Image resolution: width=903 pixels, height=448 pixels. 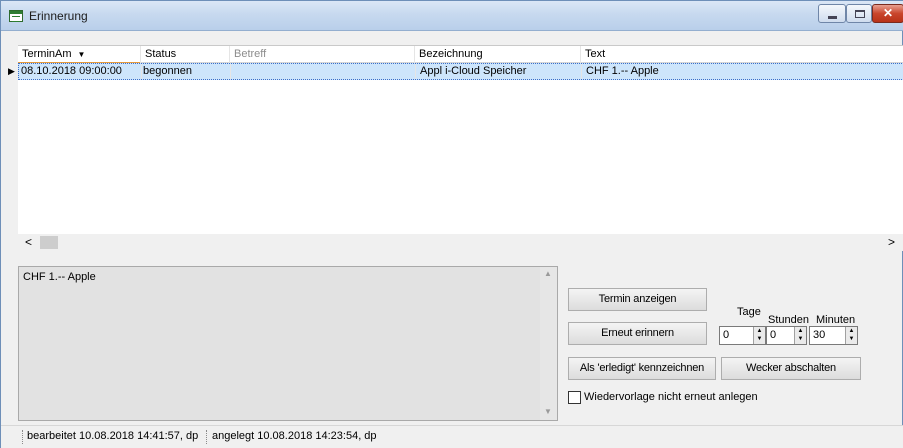 What do you see at coordinates (548, 411) in the screenshot?
I see `scroll-down-icon: ▼` at bounding box center [548, 411].